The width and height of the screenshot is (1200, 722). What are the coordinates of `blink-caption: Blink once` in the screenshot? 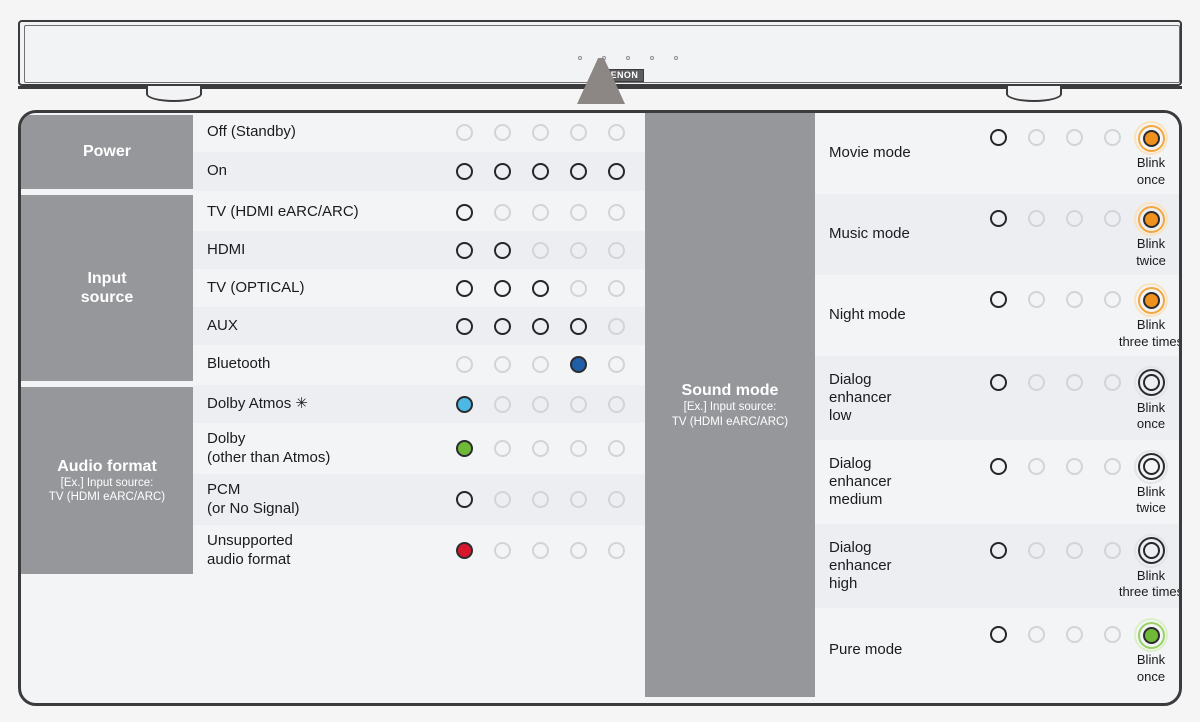 It's located at (1151, 668).